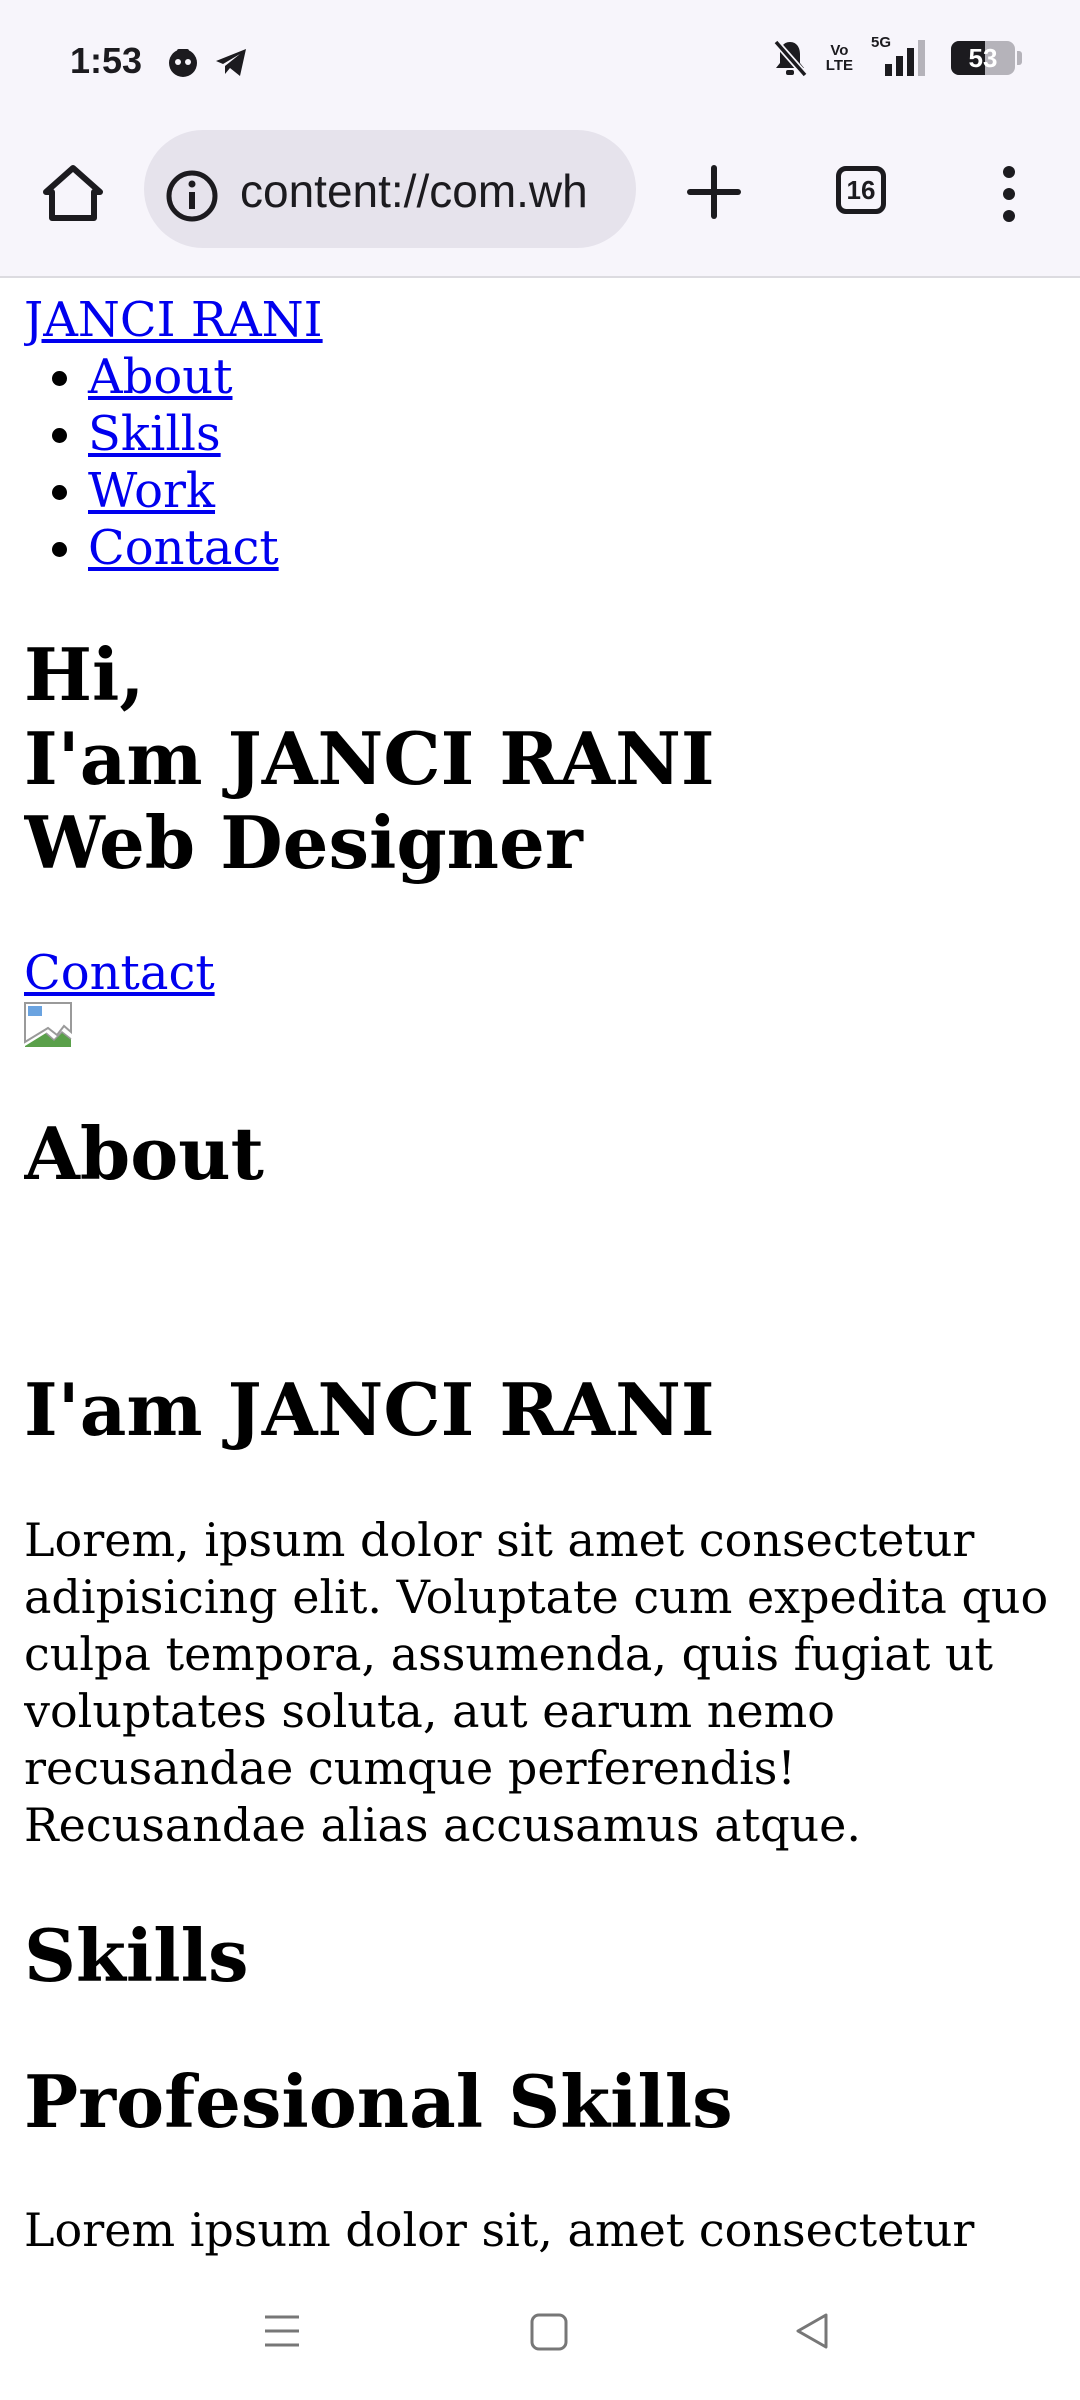 The image size is (1080, 2400). I want to click on url-text: content://com.wh, so click(430, 191).